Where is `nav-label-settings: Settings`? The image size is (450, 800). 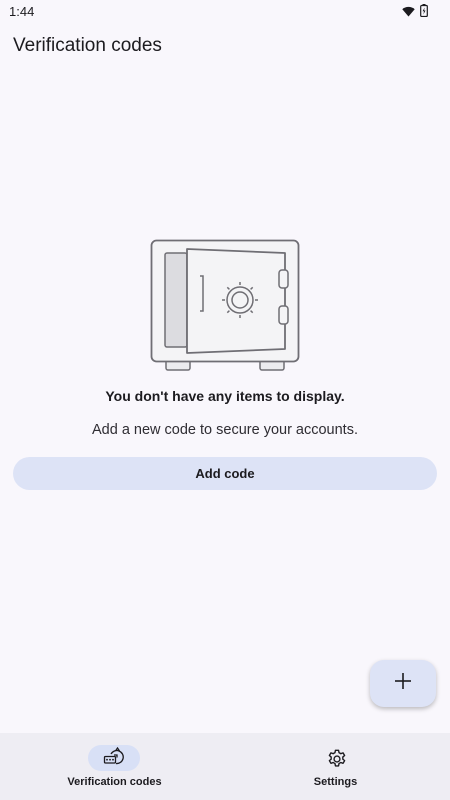
nav-label-settings: Settings is located at coordinates (335, 782).